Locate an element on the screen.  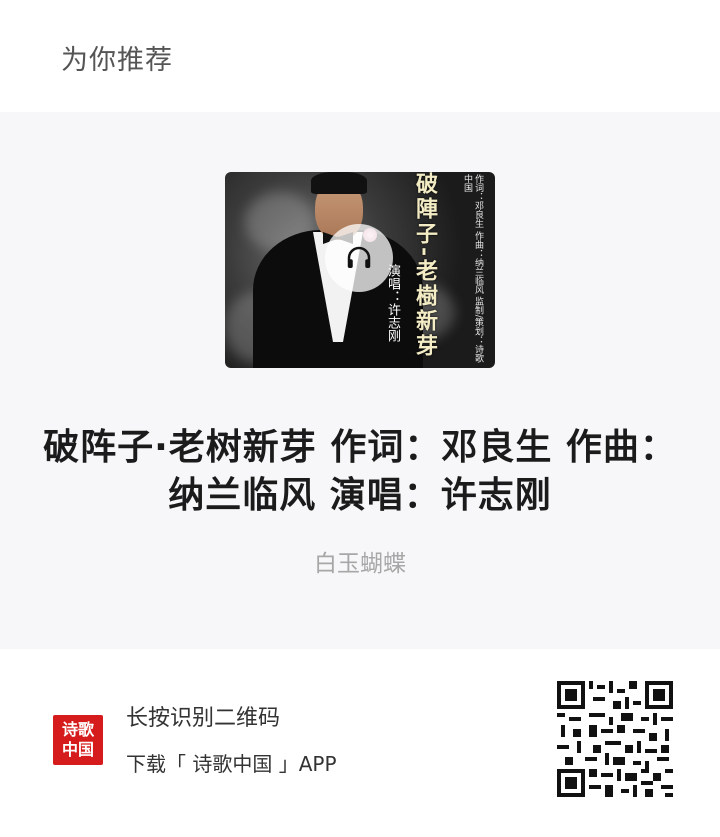
download-app-text: 下载「 诗歌中国 」APP is located at coordinates (231, 764).